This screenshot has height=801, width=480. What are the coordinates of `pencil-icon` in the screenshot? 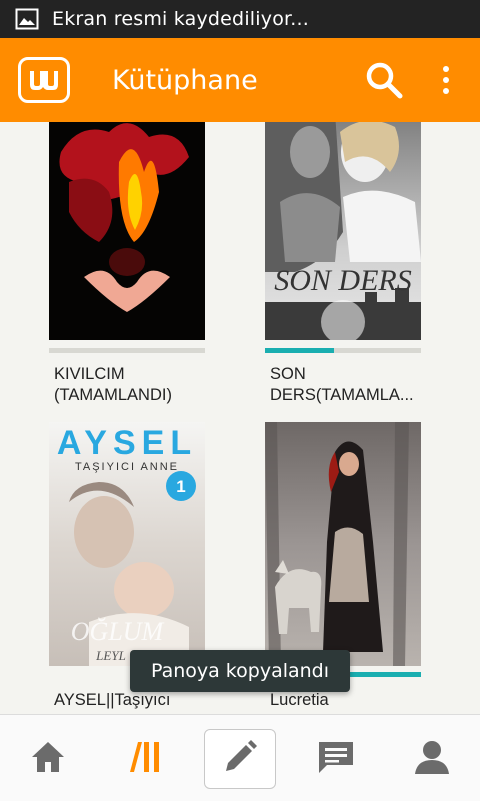 It's located at (240, 759).